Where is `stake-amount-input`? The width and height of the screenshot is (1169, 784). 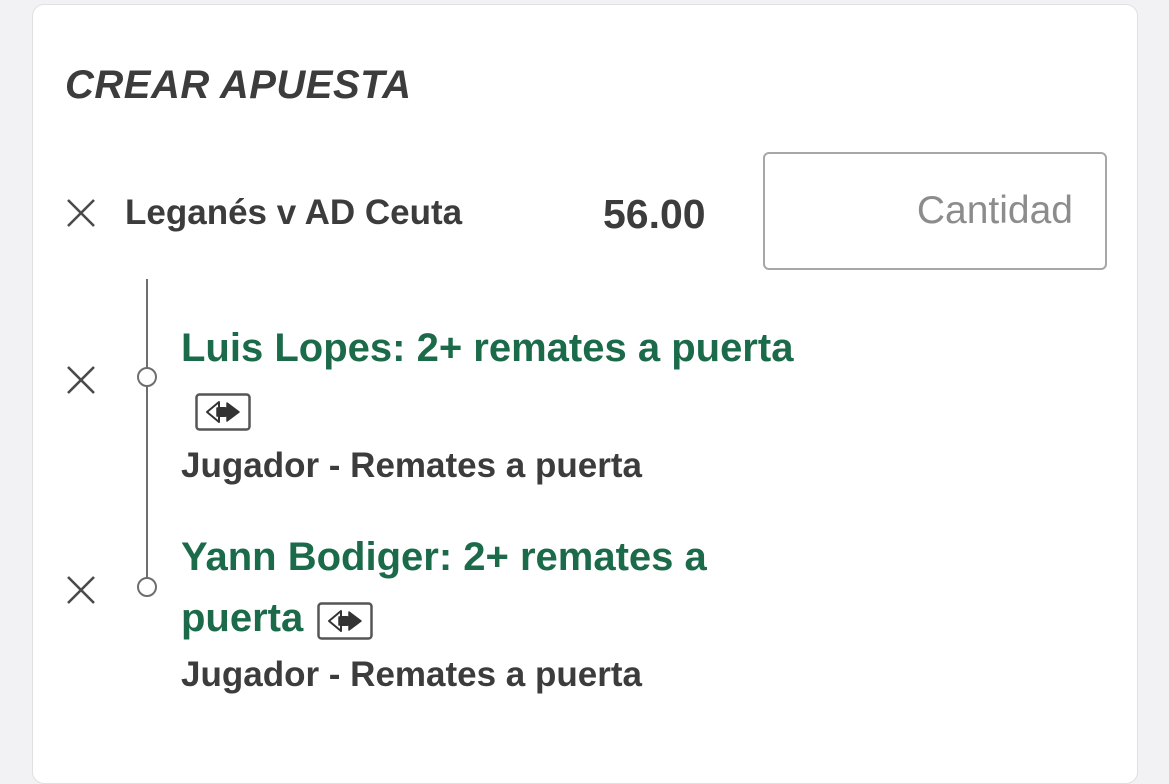 stake-amount-input is located at coordinates (935, 211).